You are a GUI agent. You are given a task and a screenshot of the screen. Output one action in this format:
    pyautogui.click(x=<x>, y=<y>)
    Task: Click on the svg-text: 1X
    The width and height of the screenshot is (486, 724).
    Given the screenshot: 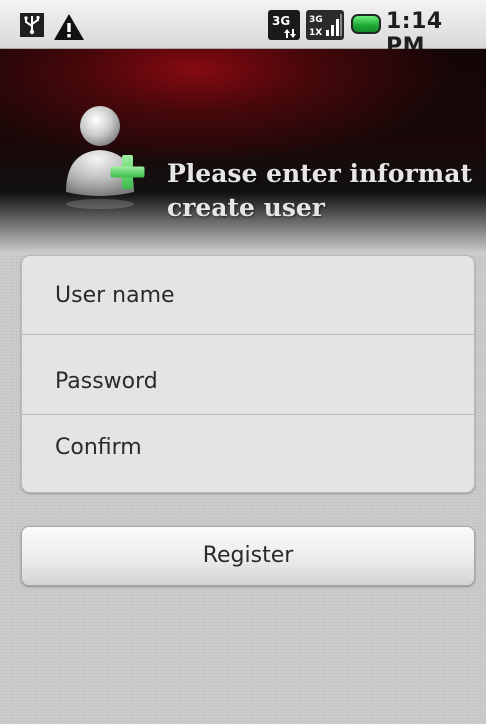 What is the action you would take?
    pyautogui.click(x=315, y=33)
    